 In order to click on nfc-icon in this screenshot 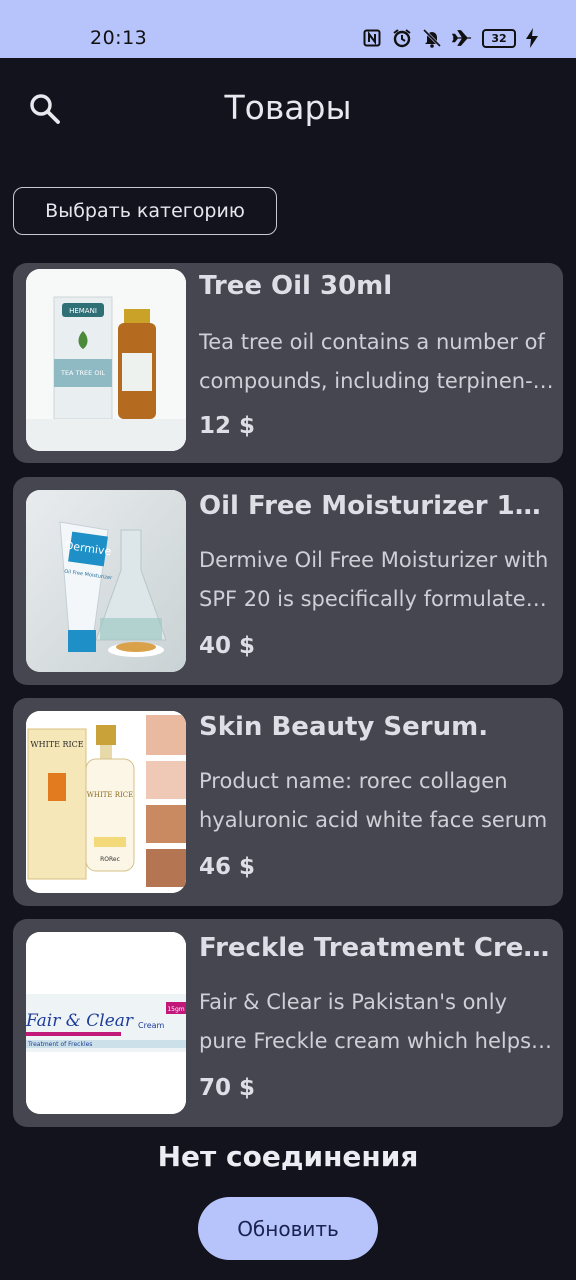, I will do `click(372, 38)`.